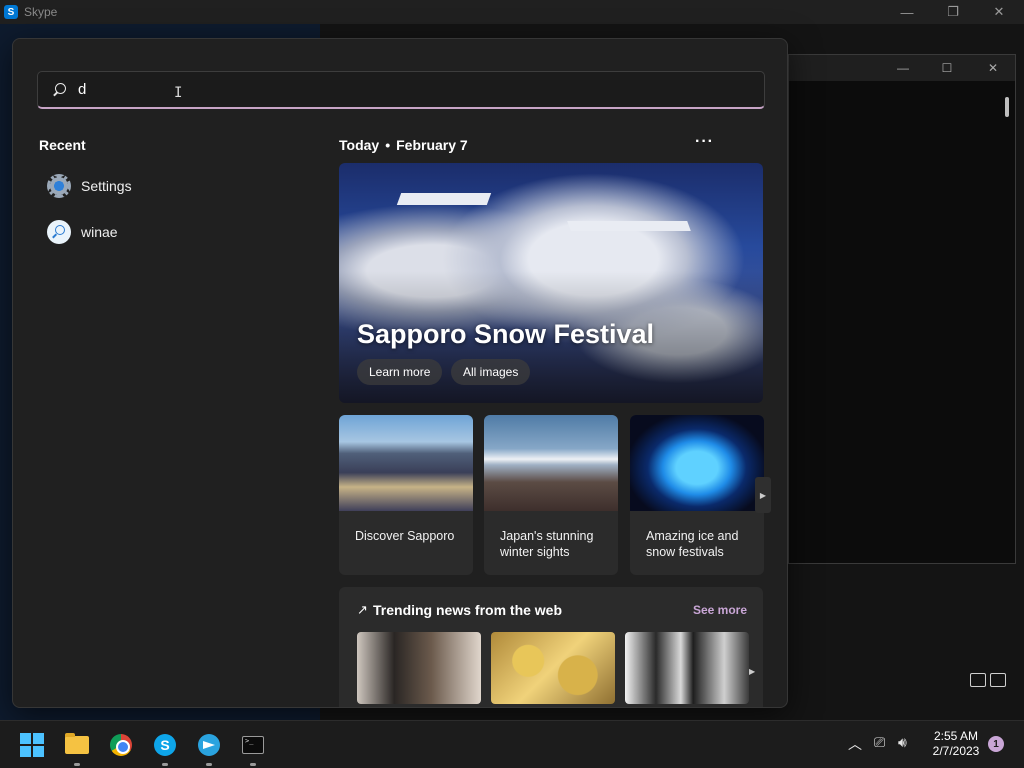 The height and width of the screenshot is (768, 1024). I want to click on telegram-button, so click(209, 748).